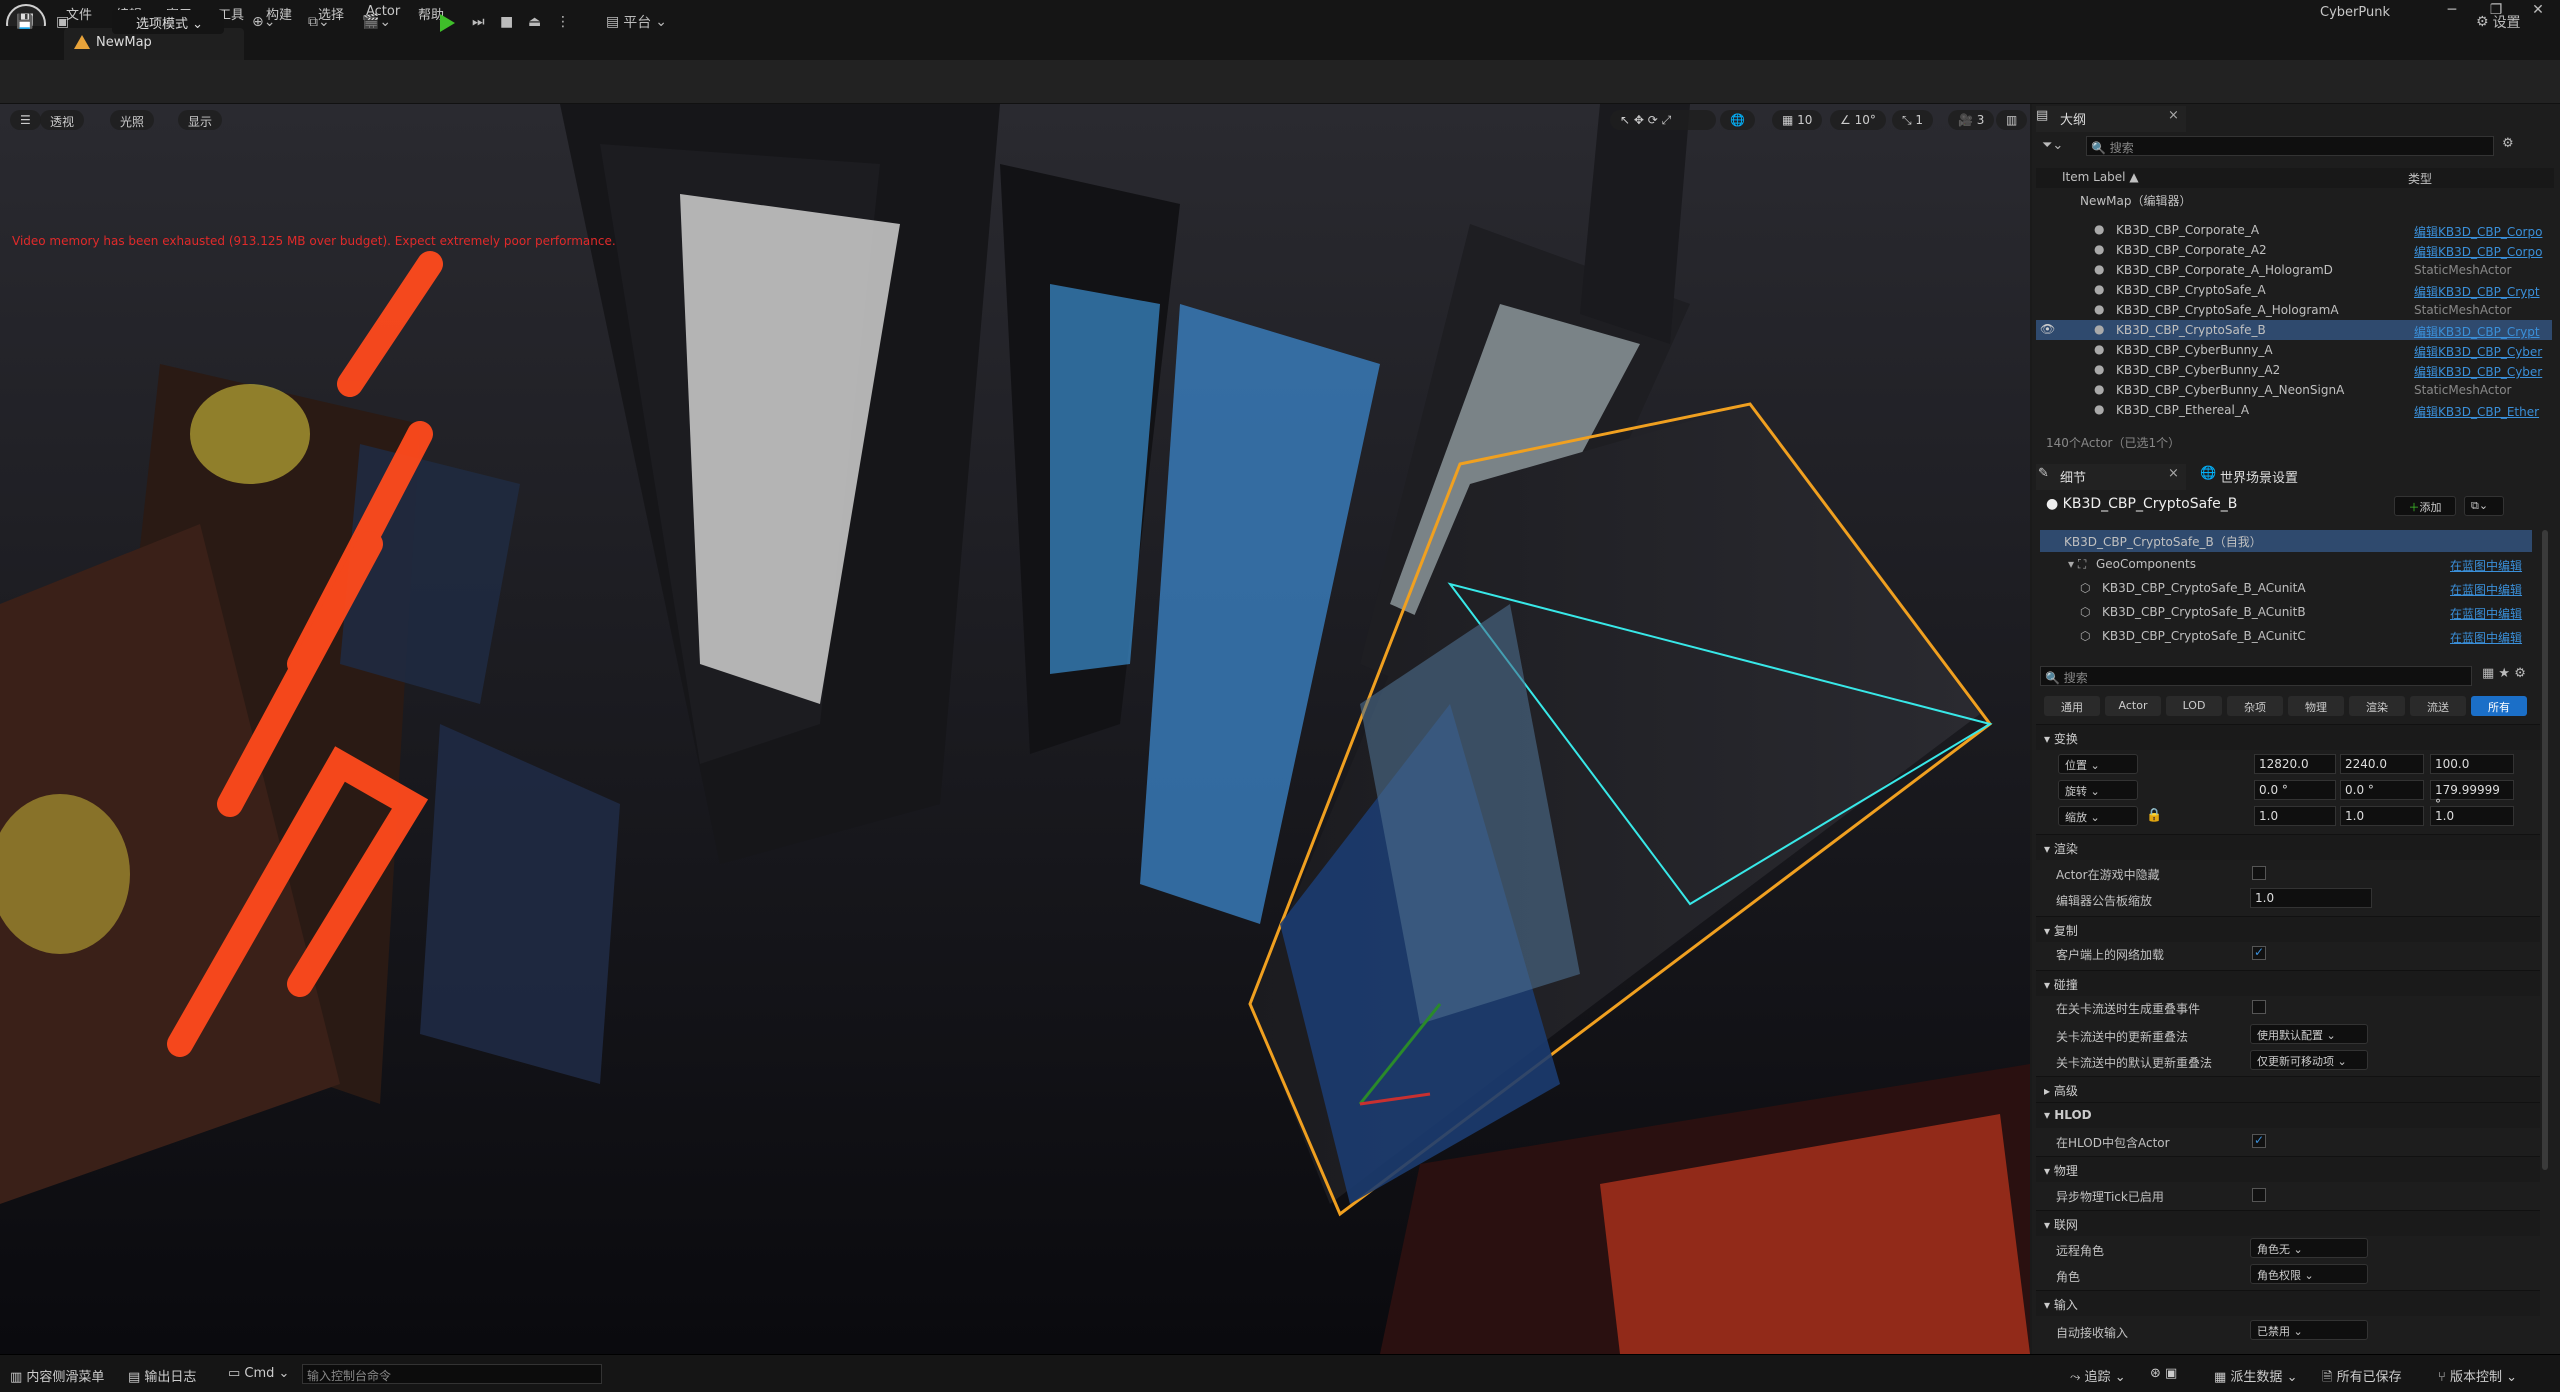 This screenshot has width=2560, height=1392. What do you see at coordinates (2259, 953) in the screenshot?
I see `net-load-checkbox` at bounding box center [2259, 953].